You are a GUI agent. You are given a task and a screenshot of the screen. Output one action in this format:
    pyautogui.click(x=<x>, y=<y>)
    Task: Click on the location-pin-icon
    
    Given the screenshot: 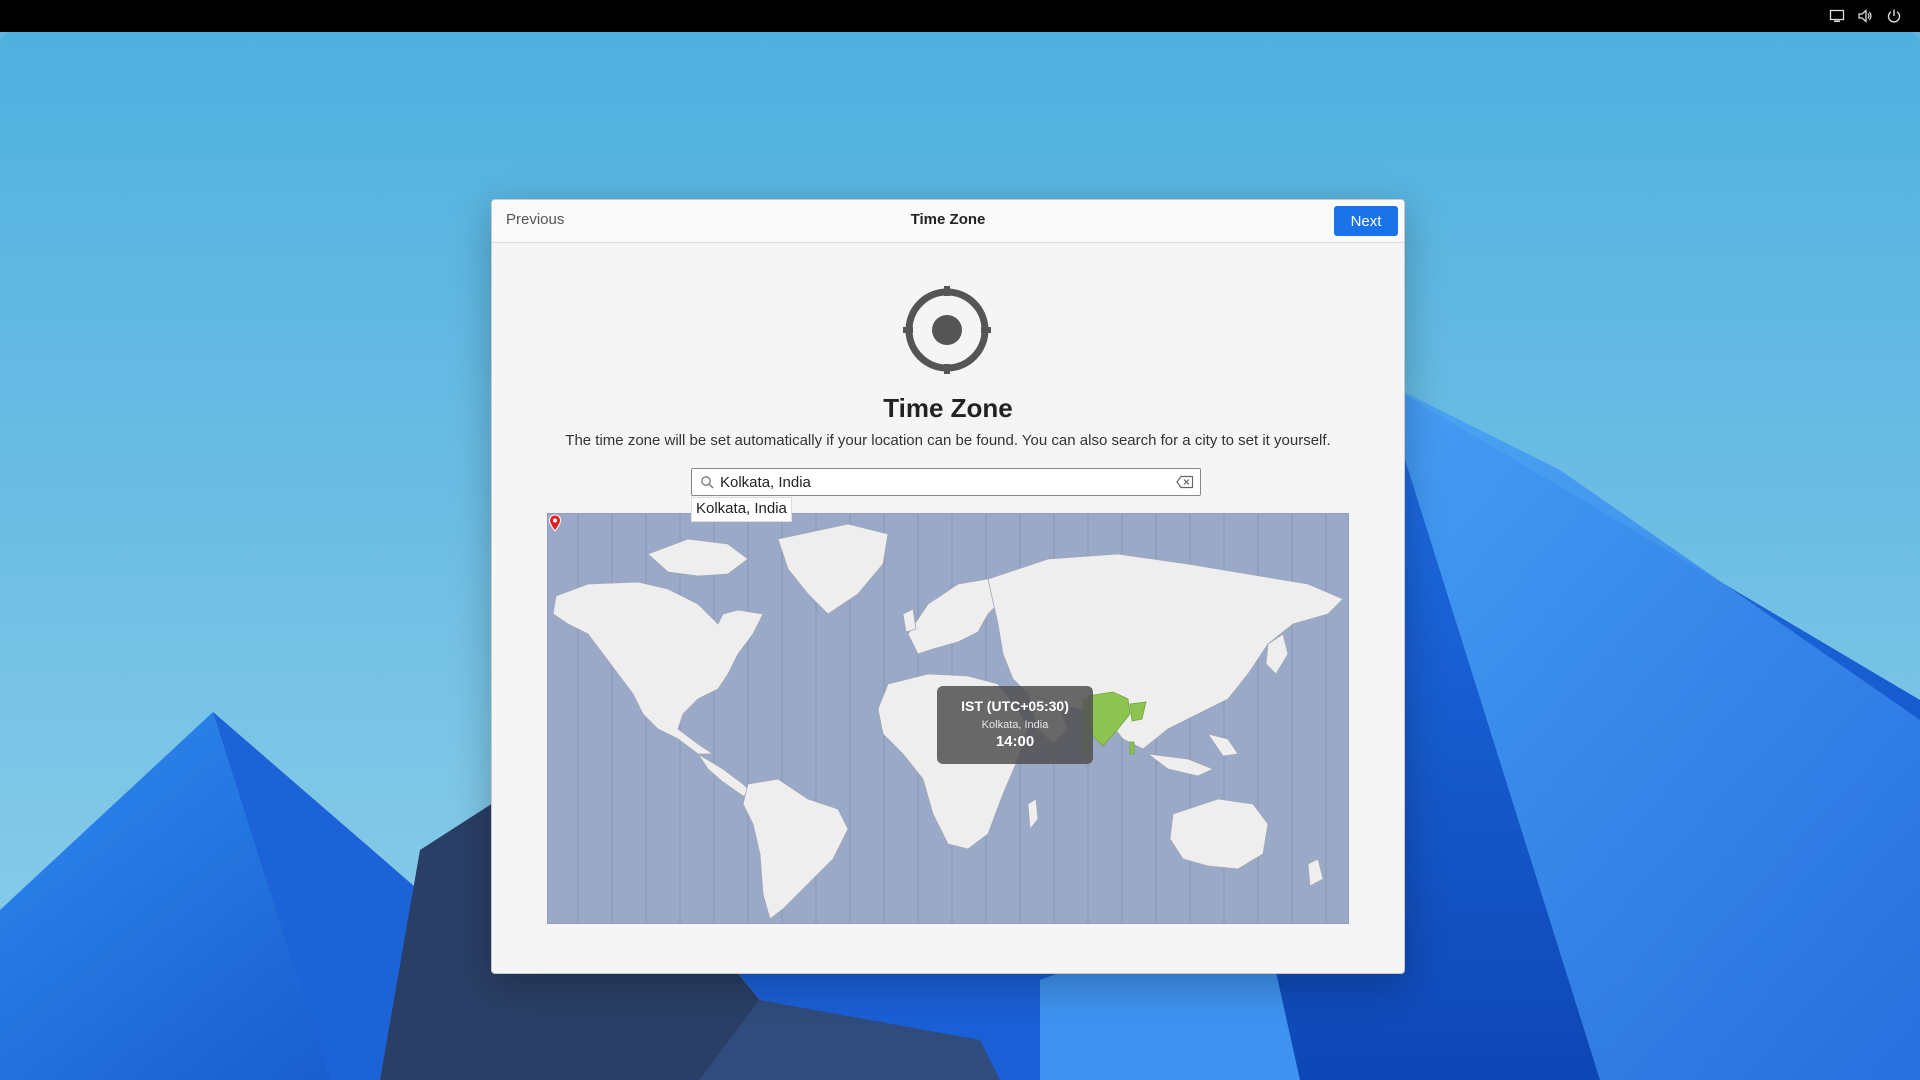 What is the action you would take?
    pyautogui.click(x=555, y=523)
    